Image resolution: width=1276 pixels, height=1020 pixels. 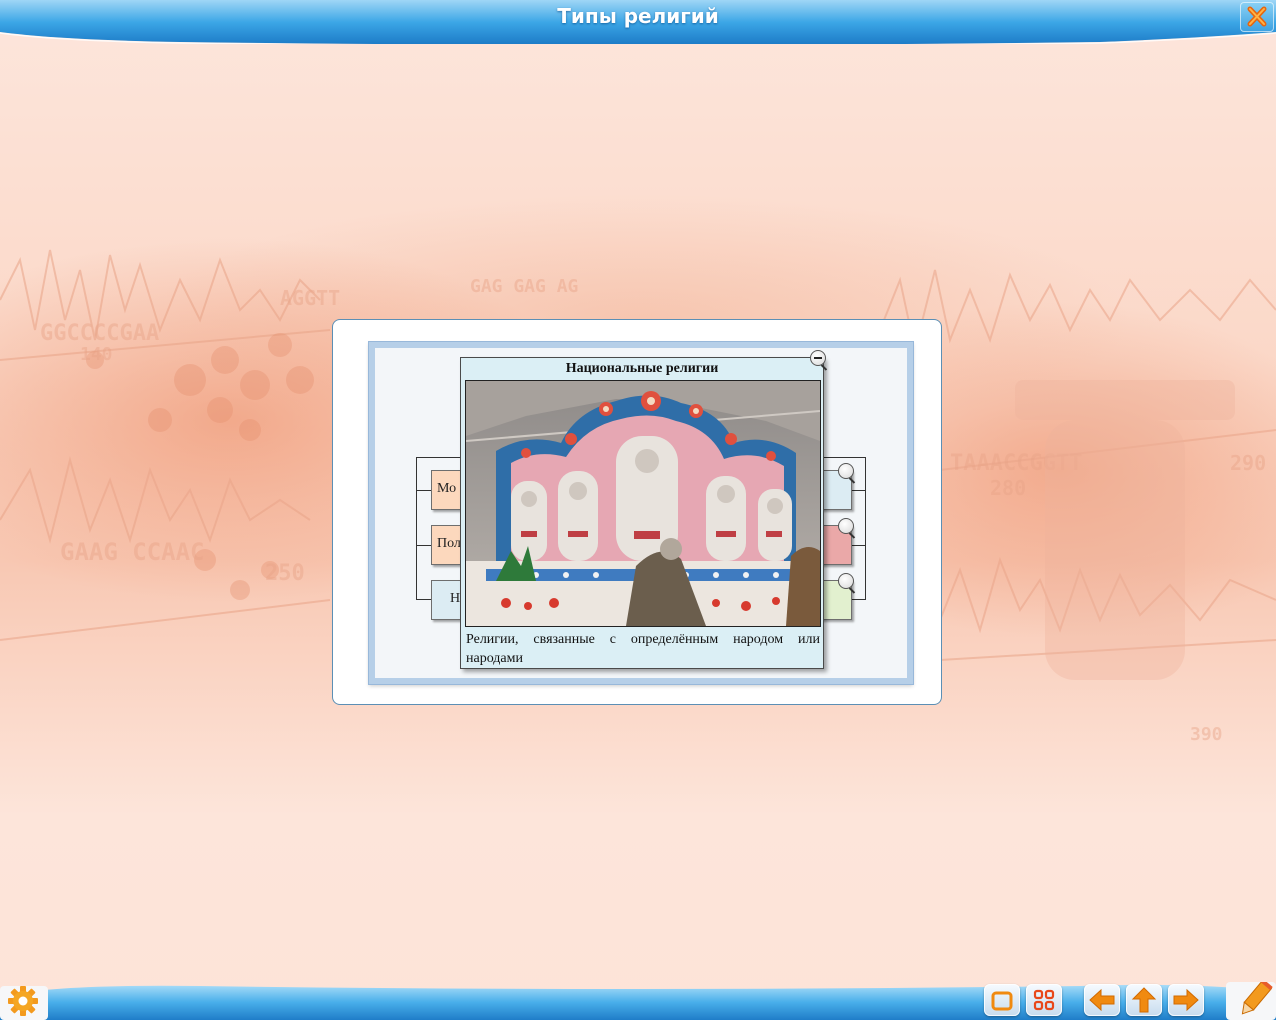 I want to click on up-button, so click(x=1144, y=1000).